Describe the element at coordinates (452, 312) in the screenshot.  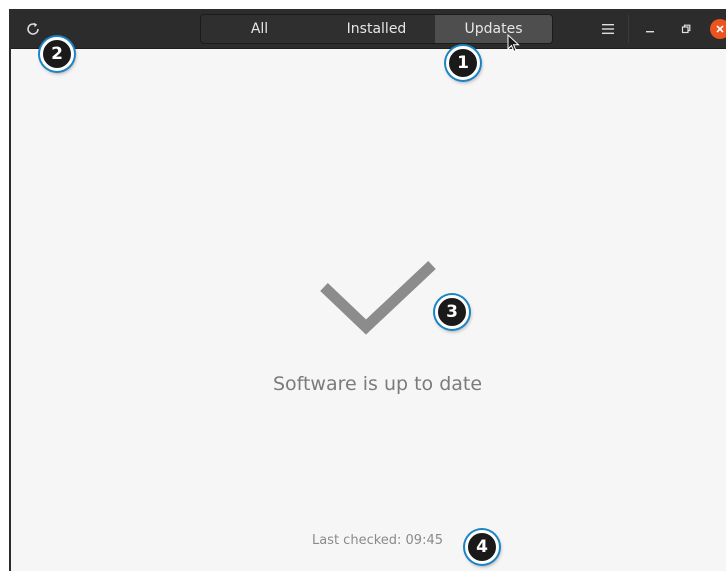
I see `callout-badge-3: 3` at that location.